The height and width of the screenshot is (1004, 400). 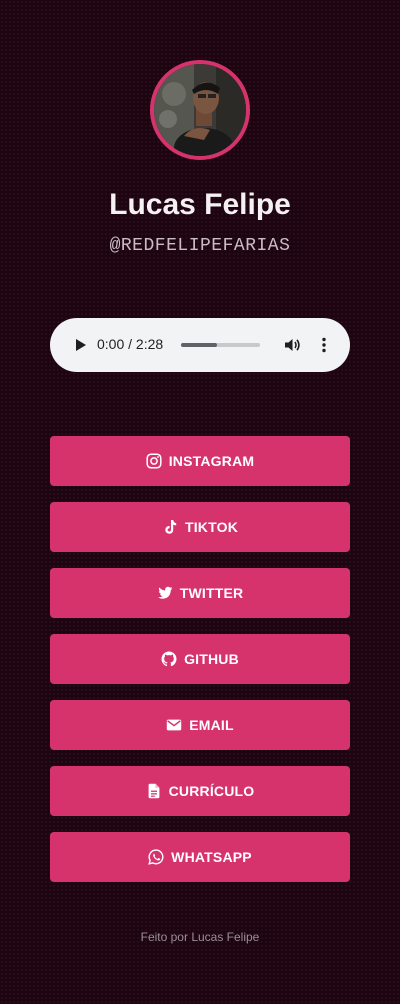 I want to click on document-icon, so click(x=154, y=791).